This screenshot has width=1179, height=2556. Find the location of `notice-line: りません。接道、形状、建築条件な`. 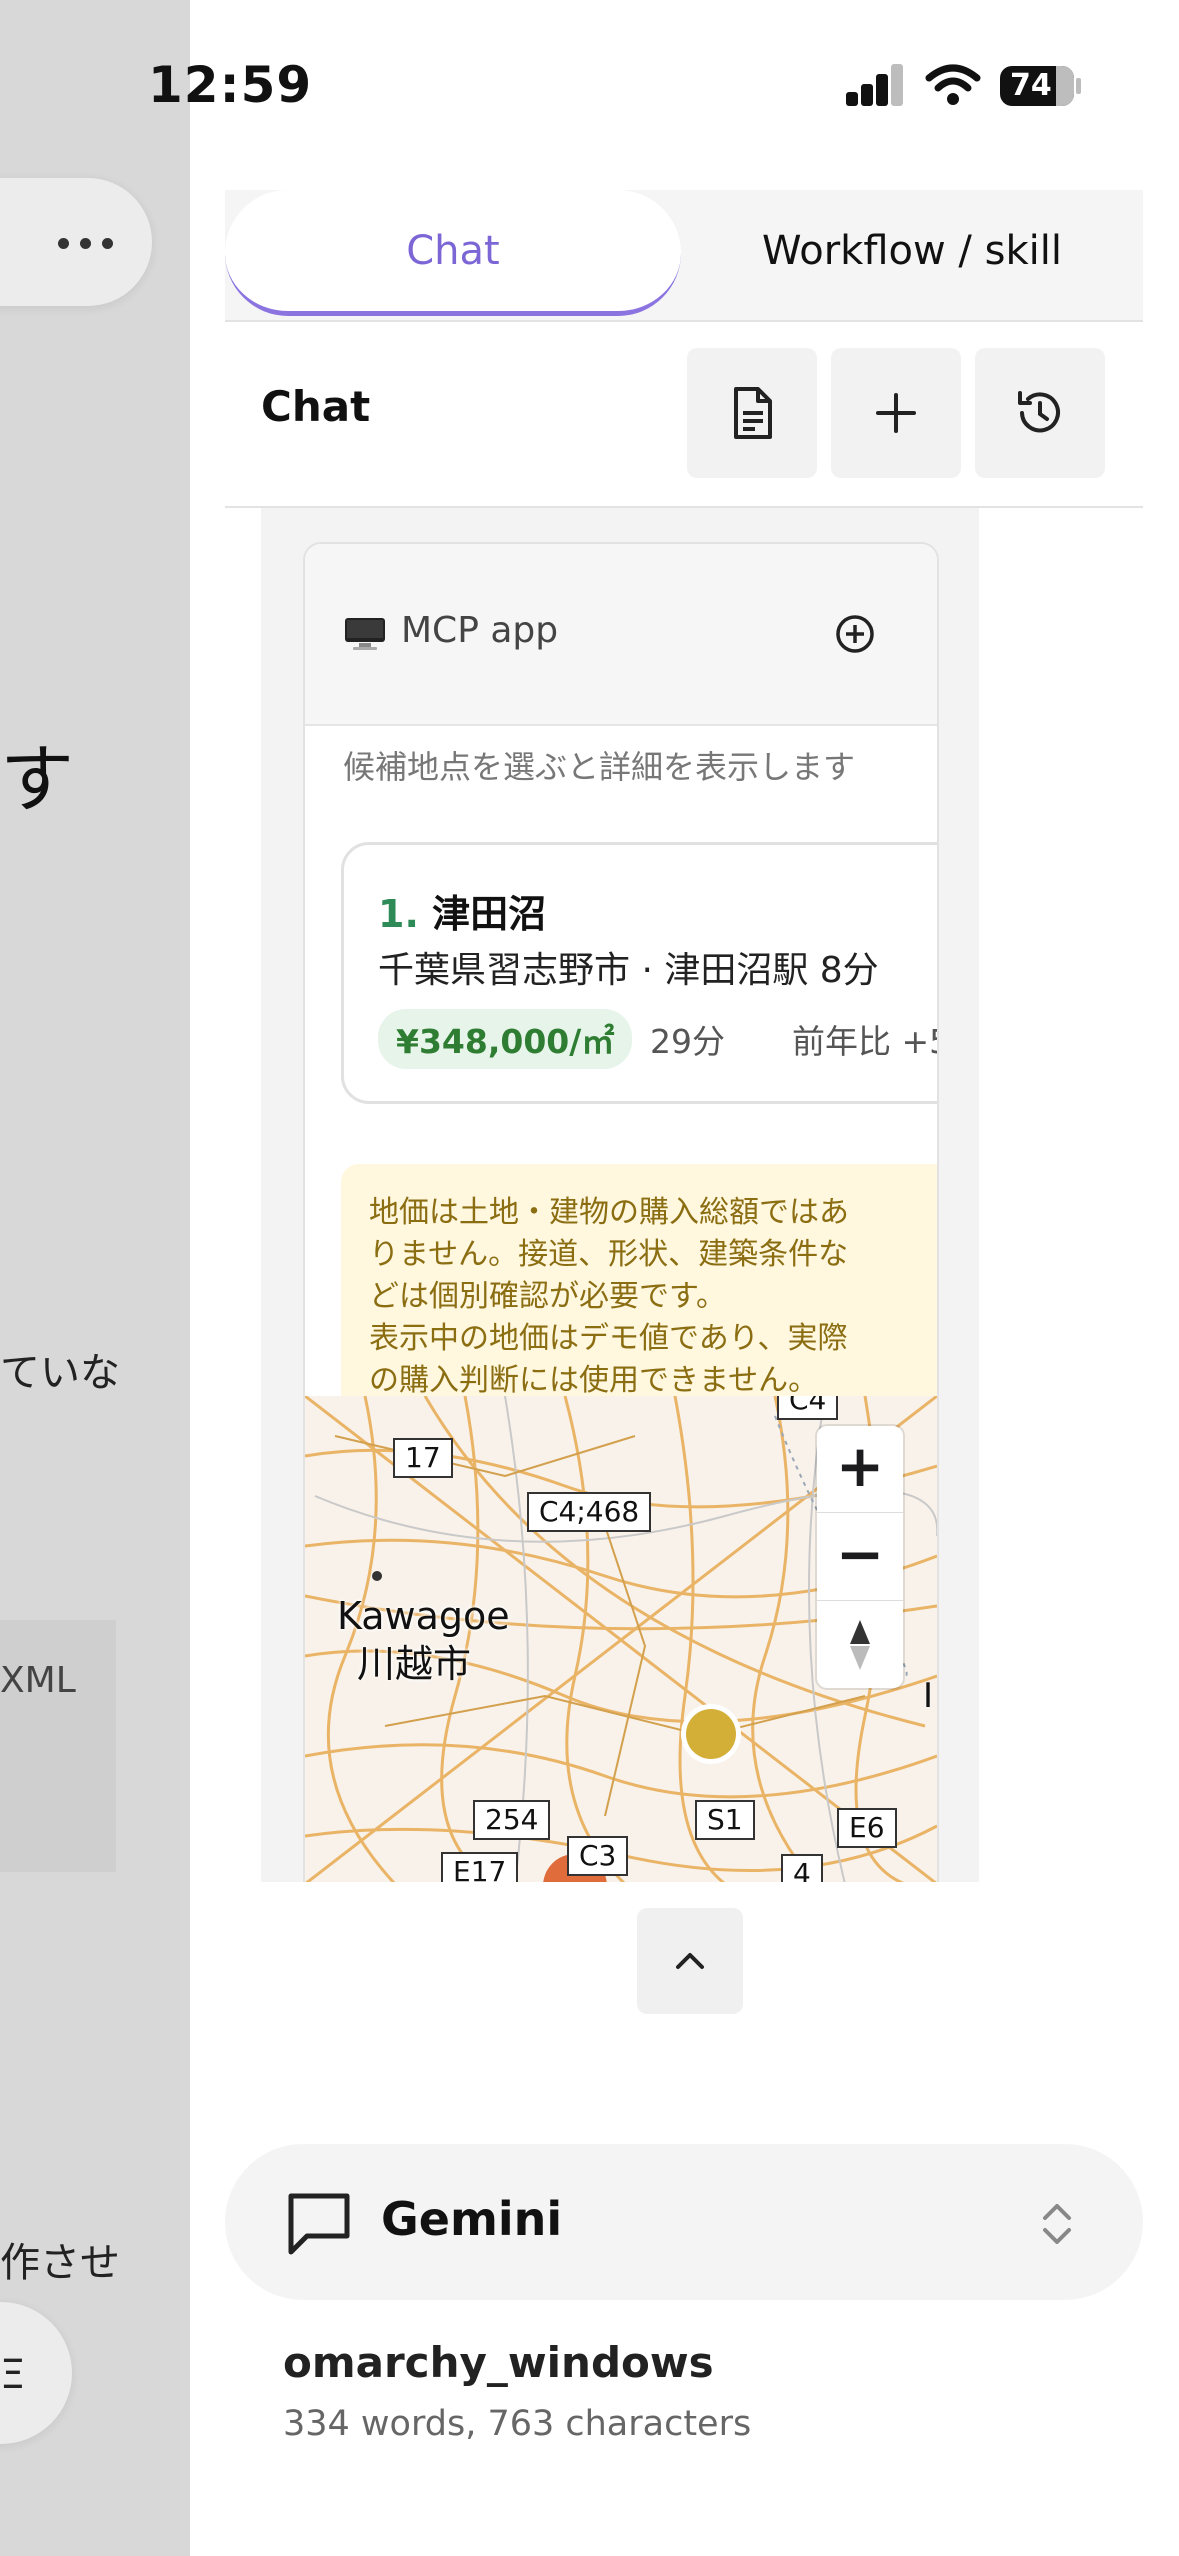

notice-line: りません。接道、形状、建築条件な is located at coordinates (609, 1254).